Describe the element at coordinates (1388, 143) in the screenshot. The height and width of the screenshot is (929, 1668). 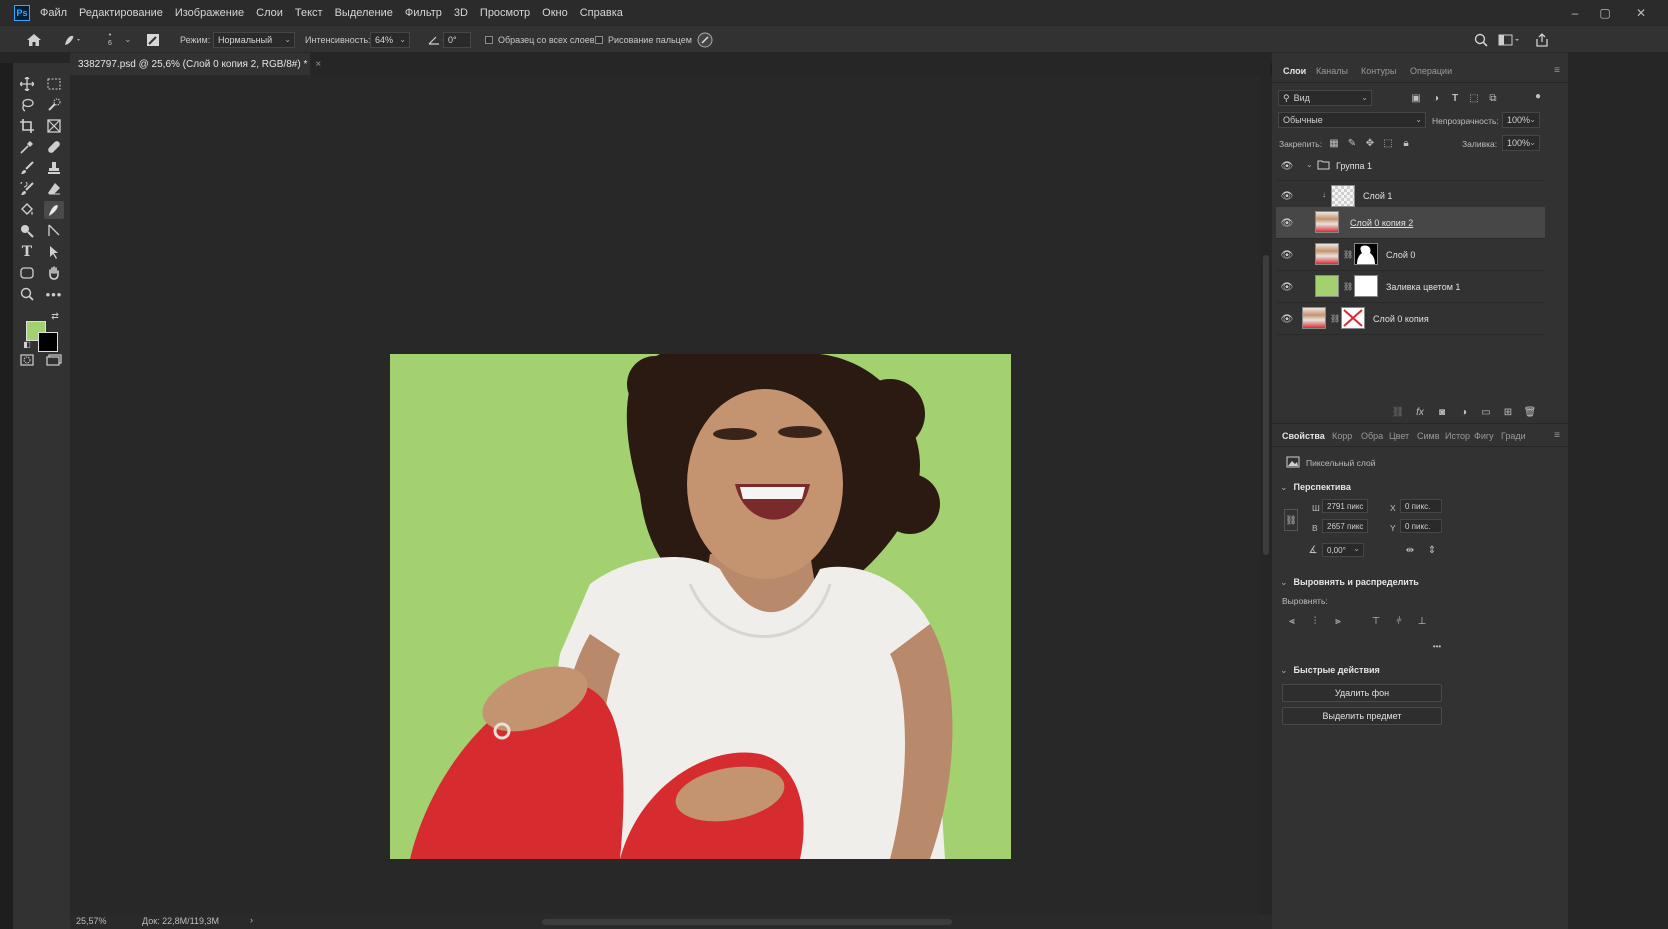
I see `lock-artboard-icon: ⬚` at that location.